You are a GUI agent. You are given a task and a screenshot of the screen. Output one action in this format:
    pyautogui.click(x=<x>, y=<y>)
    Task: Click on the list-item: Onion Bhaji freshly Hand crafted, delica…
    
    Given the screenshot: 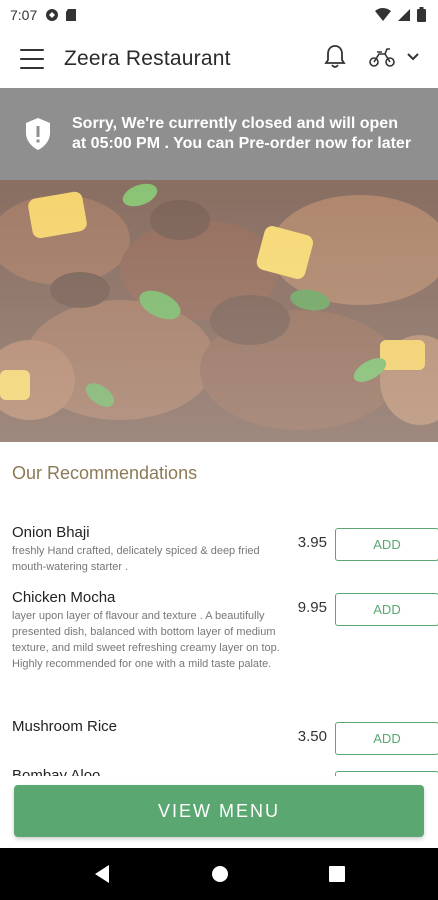 What is the action you would take?
    pyautogui.click(x=219, y=549)
    